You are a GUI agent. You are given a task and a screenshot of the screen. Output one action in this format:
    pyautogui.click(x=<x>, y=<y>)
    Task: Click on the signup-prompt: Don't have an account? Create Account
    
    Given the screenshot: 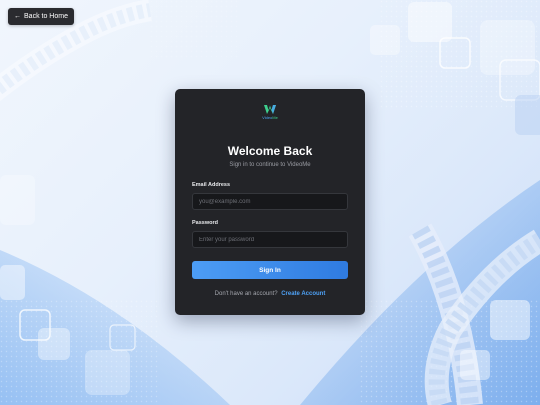 What is the action you would take?
    pyautogui.click(x=270, y=294)
    